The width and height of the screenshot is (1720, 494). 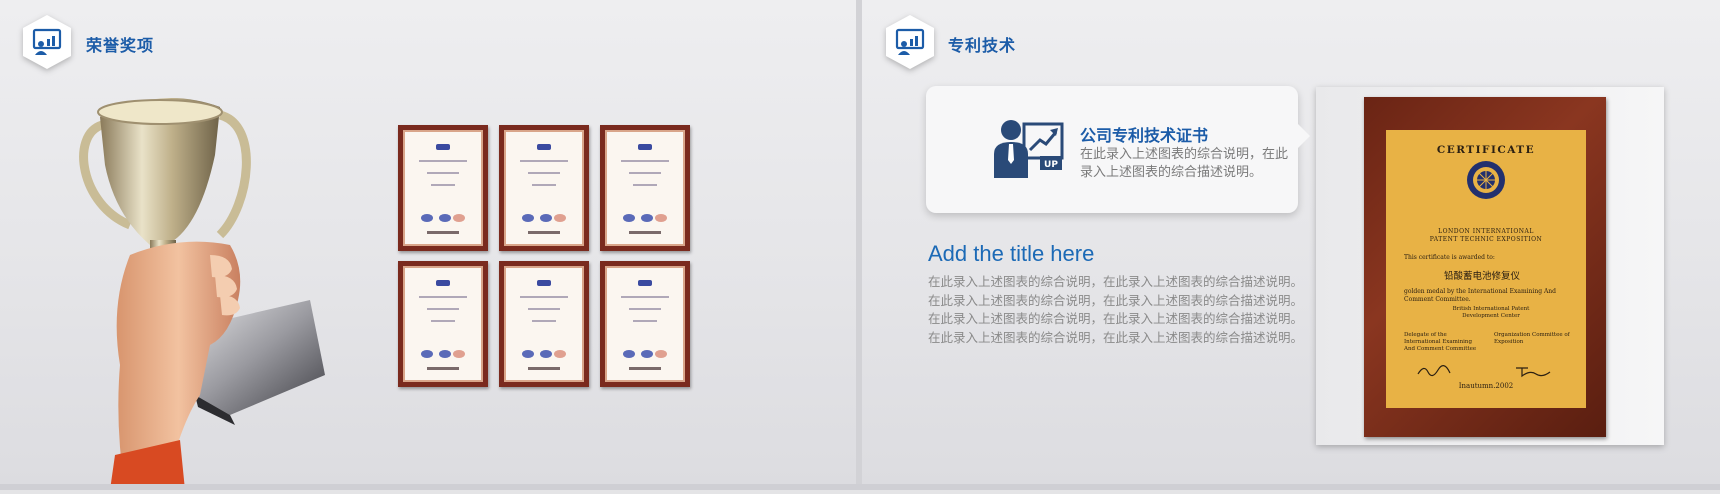 I want to click on committee-label: Organization Committee of Exposition, so click(x=1532, y=338).